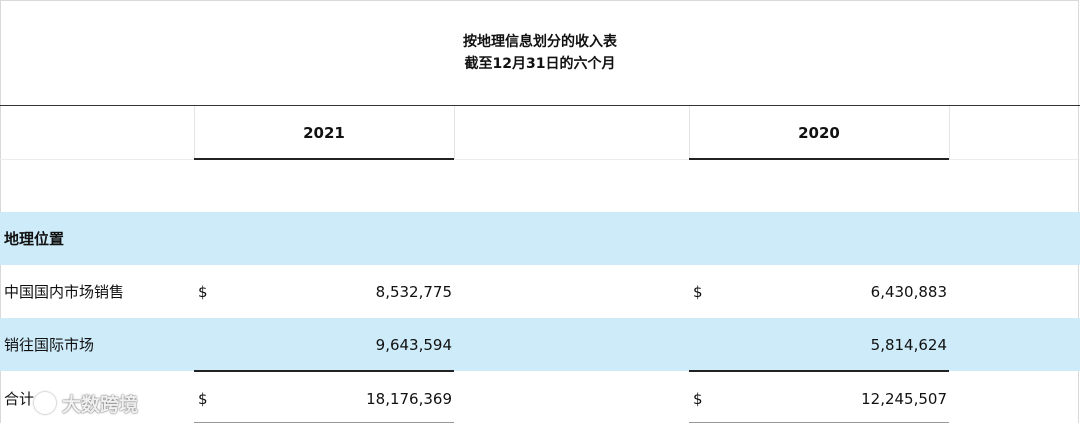 This screenshot has width=1080, height=425. I want to click on section-label: 地理位置, so click(34, 239).